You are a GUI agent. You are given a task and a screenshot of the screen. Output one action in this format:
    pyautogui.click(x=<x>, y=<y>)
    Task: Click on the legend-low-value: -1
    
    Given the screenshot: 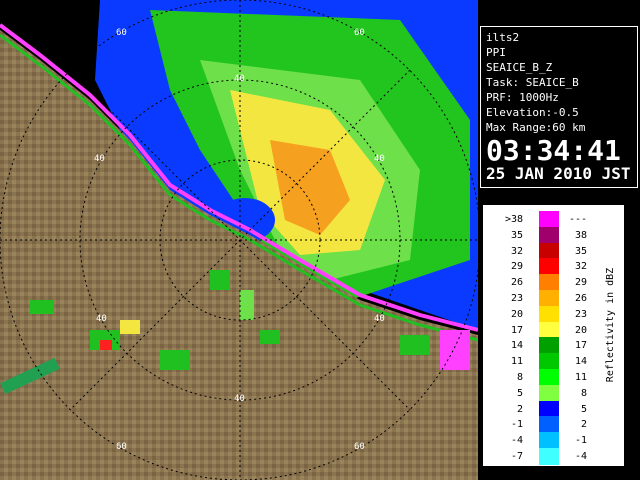 What is the action you would take?
    pyautogui.click(x=516, y=425)
    